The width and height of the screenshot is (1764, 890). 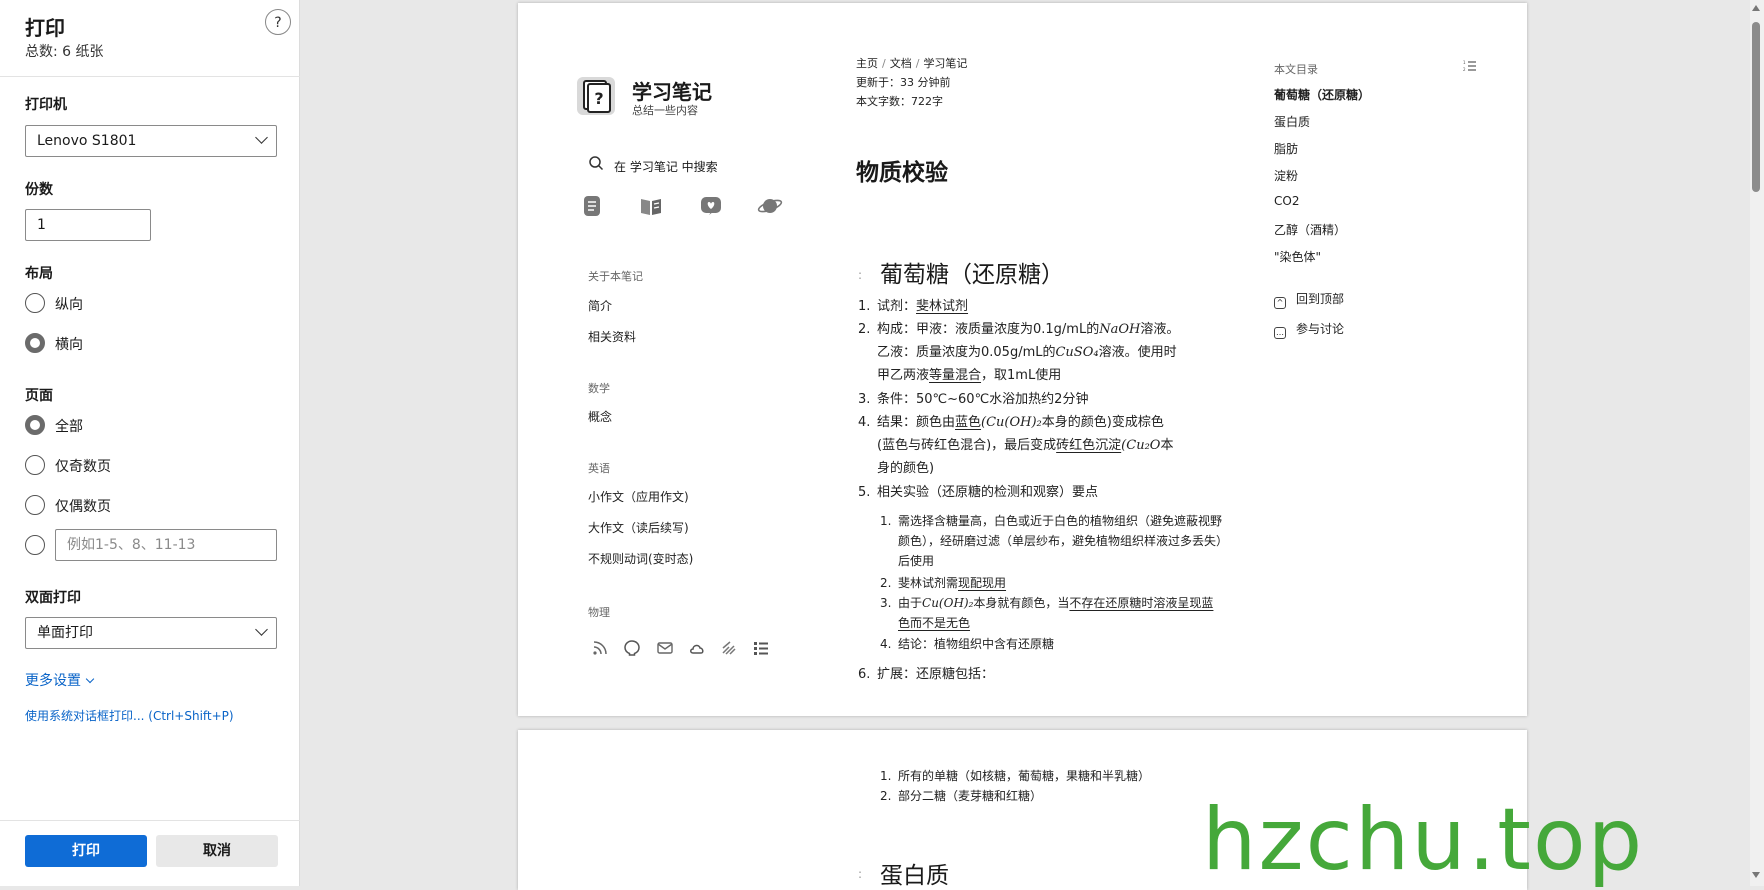 I want to click on page-title: 物质校验, so click(x=902, y=173).